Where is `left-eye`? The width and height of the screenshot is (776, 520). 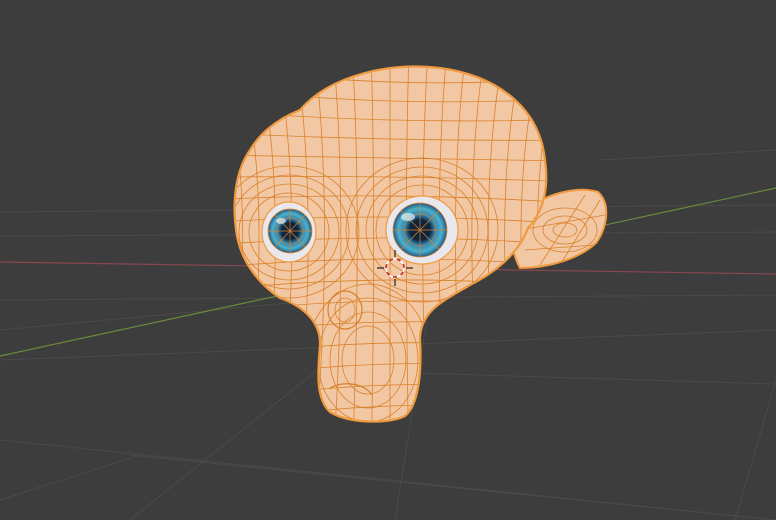
left-eye is located at coordinates (289, 232).